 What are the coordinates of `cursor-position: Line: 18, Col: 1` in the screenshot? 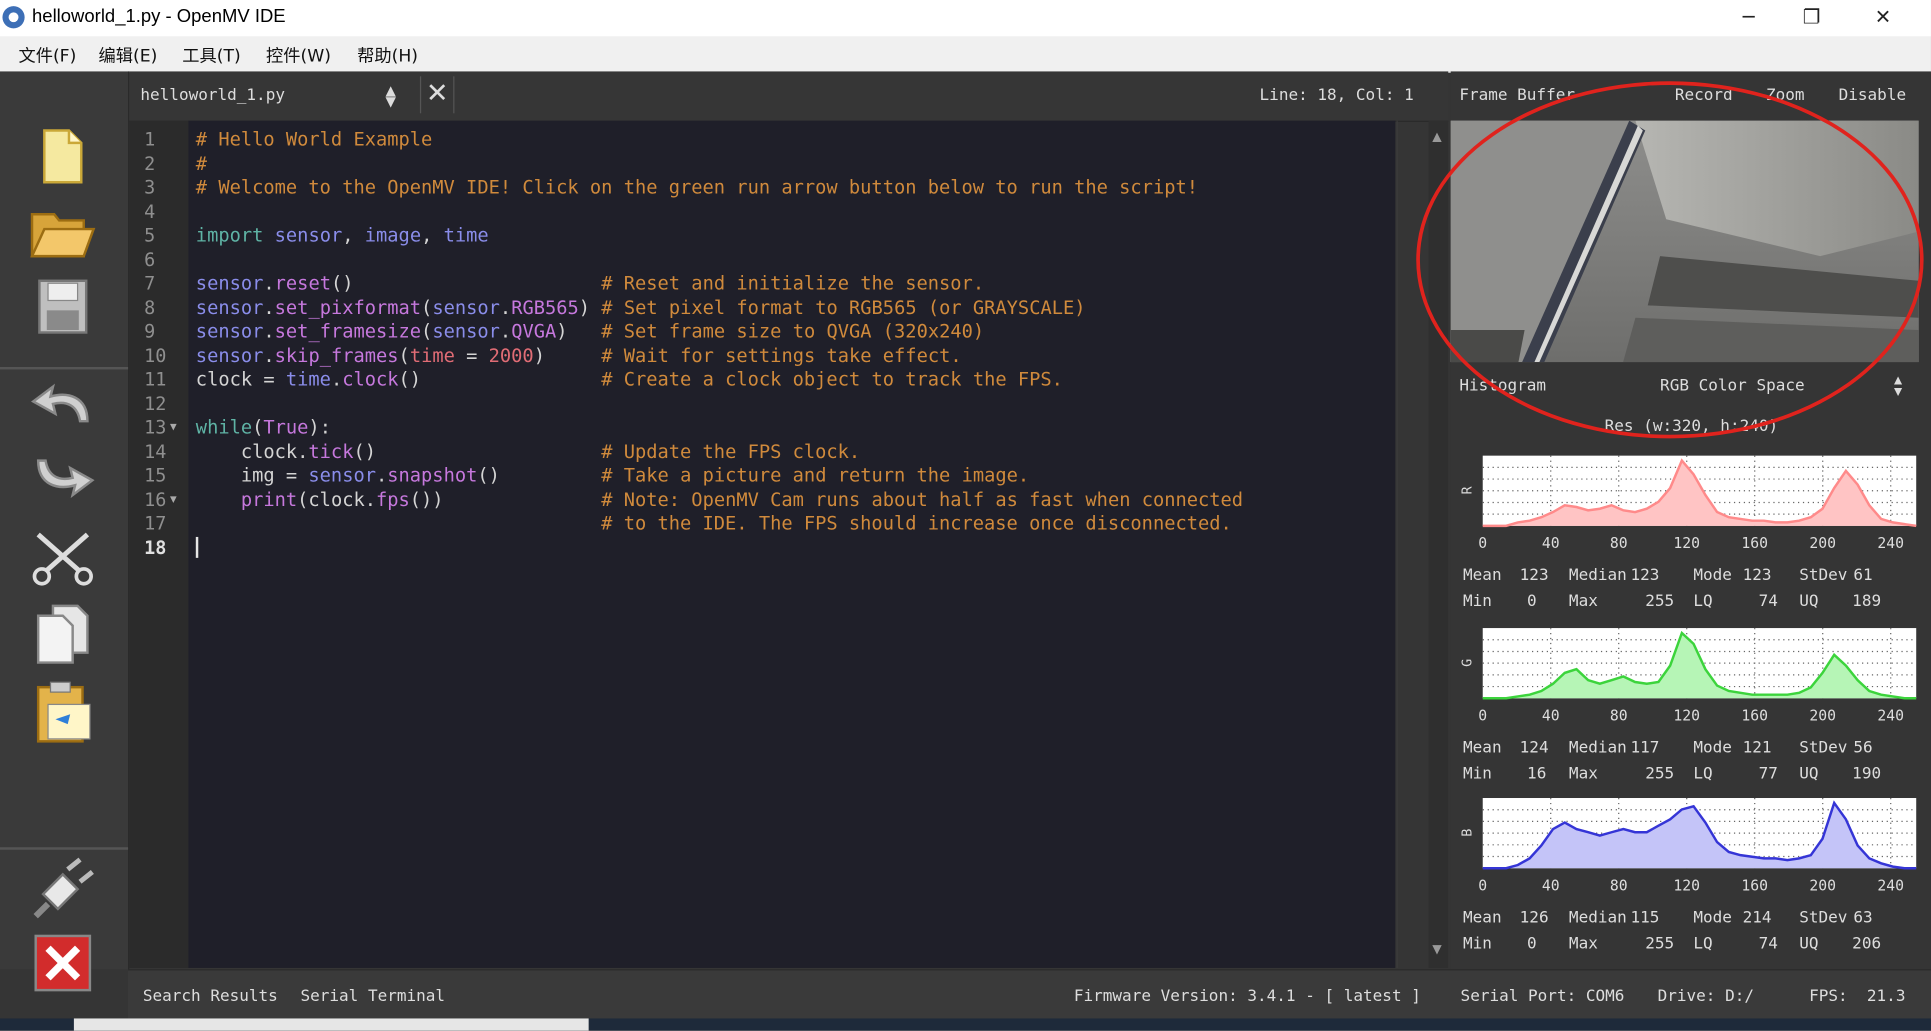 It's located at (1336, 95).